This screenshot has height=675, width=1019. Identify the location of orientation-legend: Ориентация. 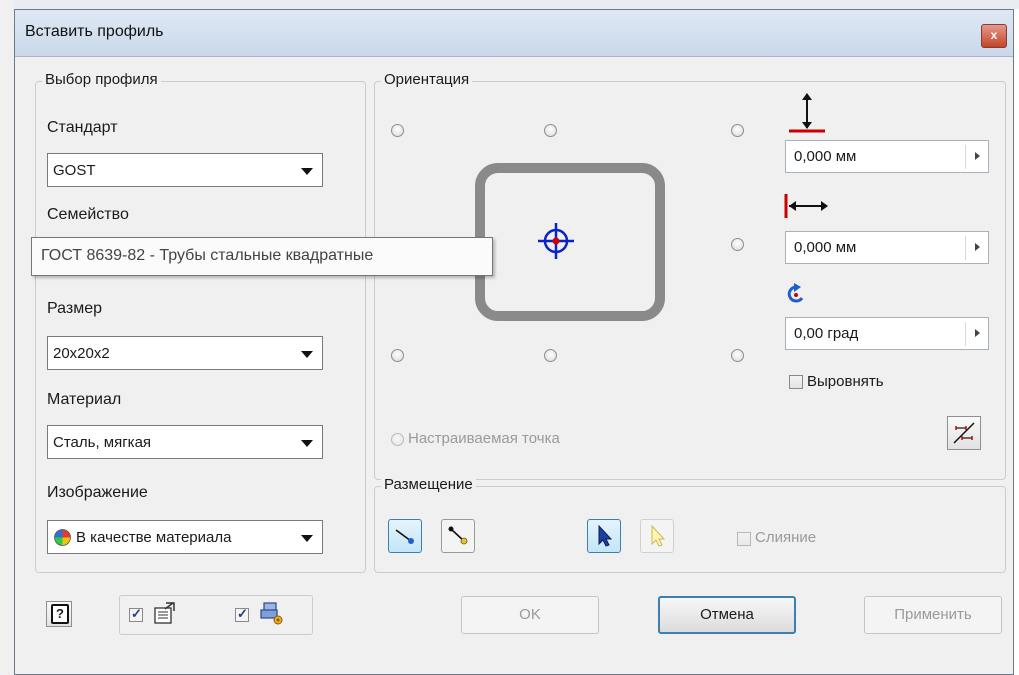
(427, 79).